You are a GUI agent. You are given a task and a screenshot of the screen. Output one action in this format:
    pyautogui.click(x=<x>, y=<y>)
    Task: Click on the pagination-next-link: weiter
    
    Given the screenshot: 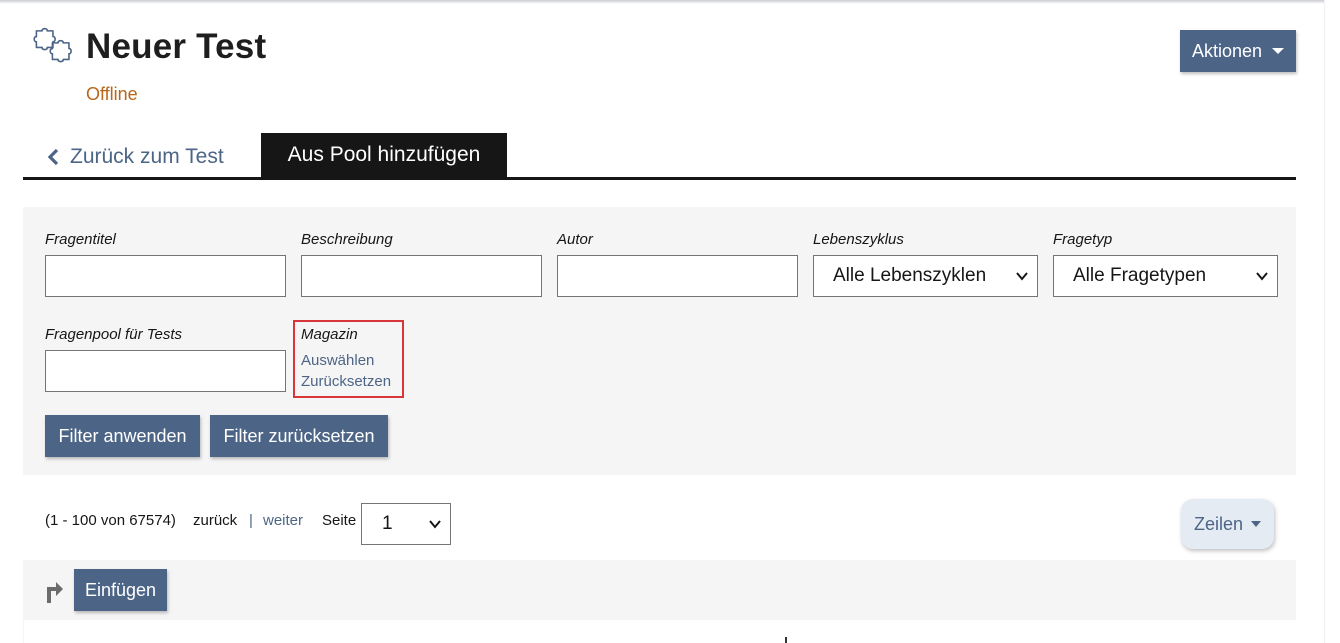 What is the action you would take?
    pyautogui.click(x=283, y=520)
    